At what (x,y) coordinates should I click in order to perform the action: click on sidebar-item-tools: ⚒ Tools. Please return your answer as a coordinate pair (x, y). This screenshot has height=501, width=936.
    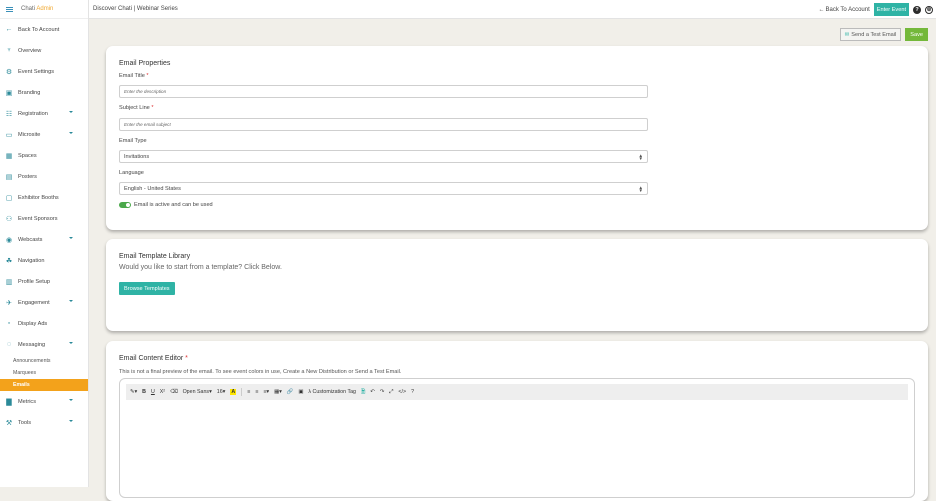
    Looking at the image, I should click on (44, 422).